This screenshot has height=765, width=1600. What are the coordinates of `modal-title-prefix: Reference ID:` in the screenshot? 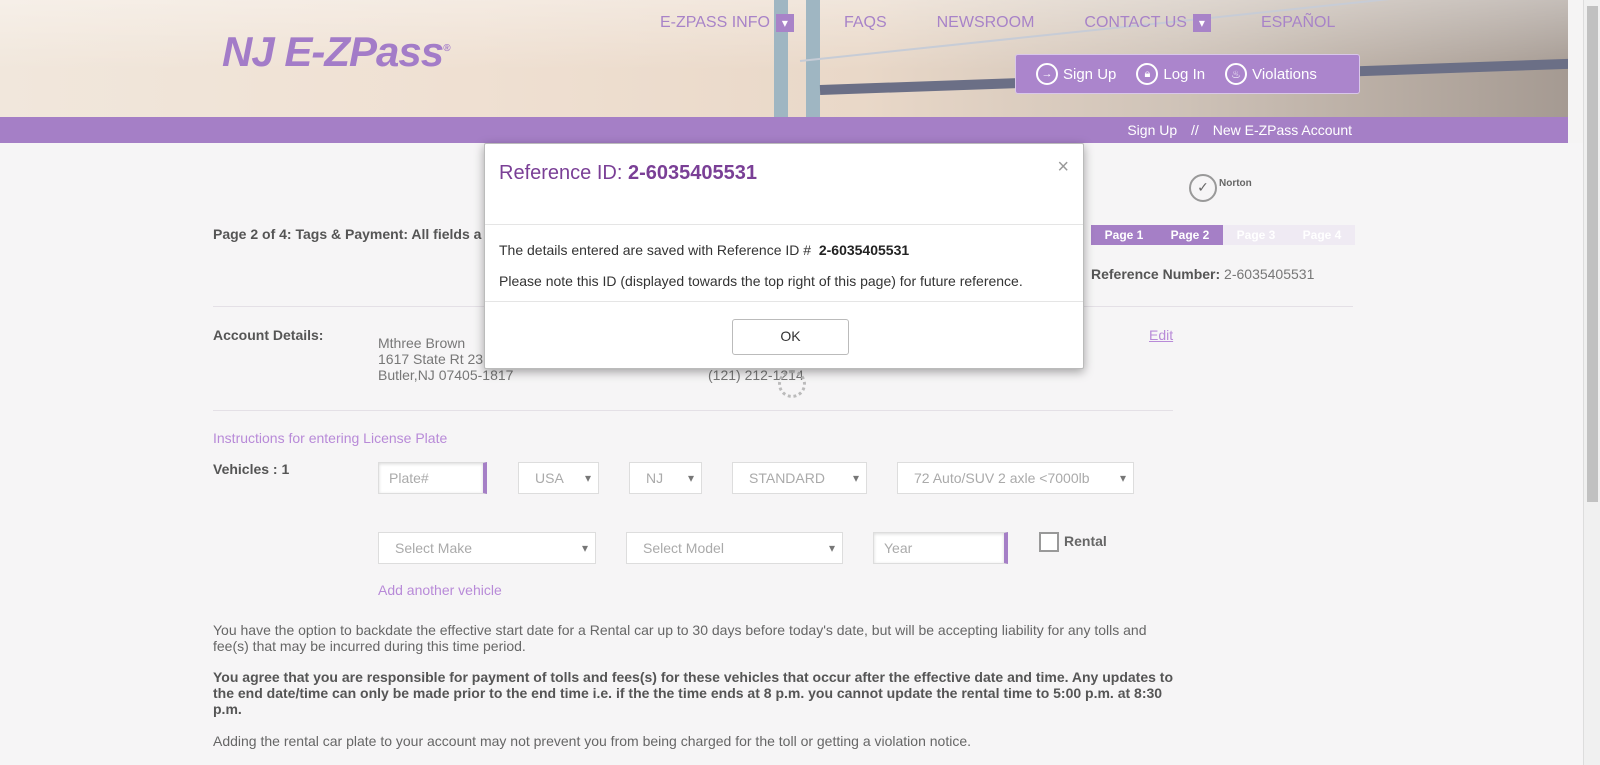 It's located at (561, 173).